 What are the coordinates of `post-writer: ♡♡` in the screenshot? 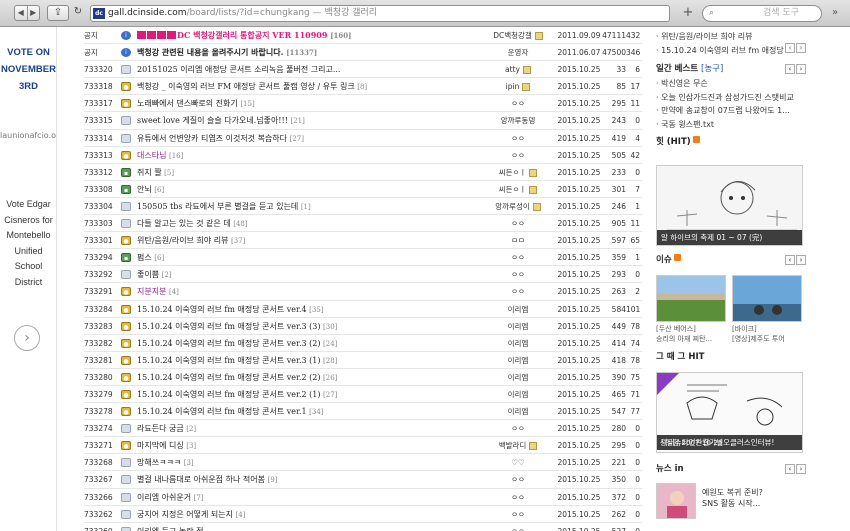 It's located at (518, 462).